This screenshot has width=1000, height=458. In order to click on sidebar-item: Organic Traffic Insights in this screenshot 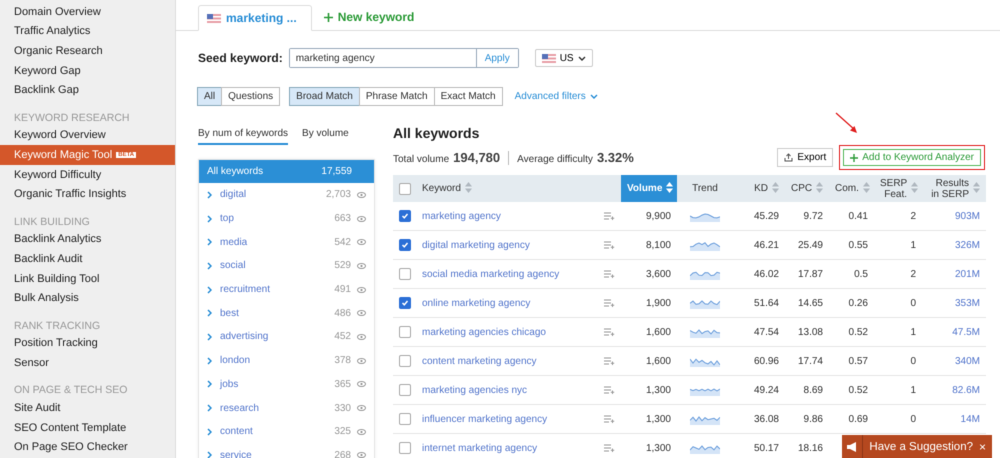, I will do `click(87, 194)`.